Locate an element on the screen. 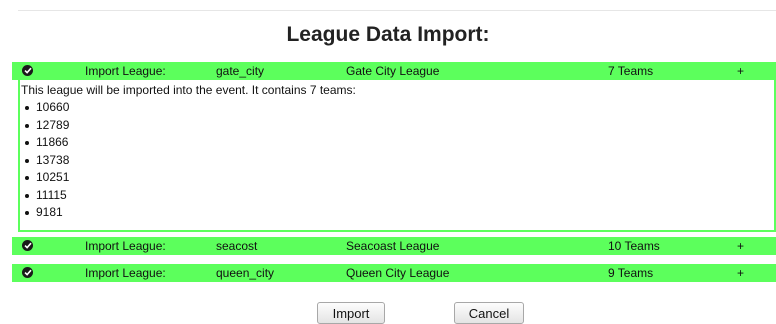 Image resolution: width=776 pixels, height=324 pixels. league-name: Gate City League is located at coordinates (393, 71).